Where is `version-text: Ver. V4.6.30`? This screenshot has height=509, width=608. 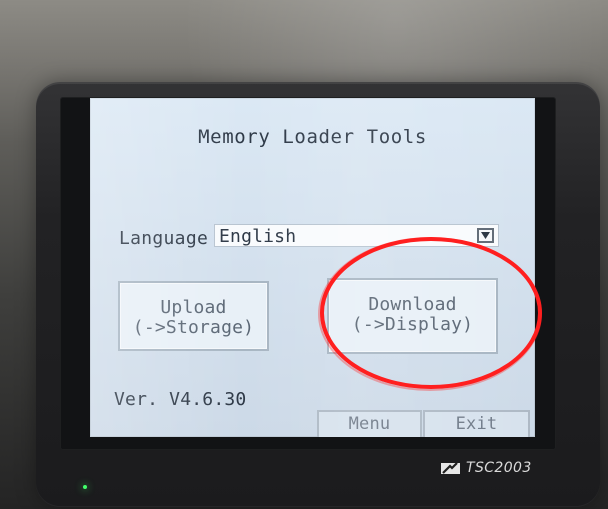
version-text: Ver. V4.6.30 is located at coordinates (180, 399).